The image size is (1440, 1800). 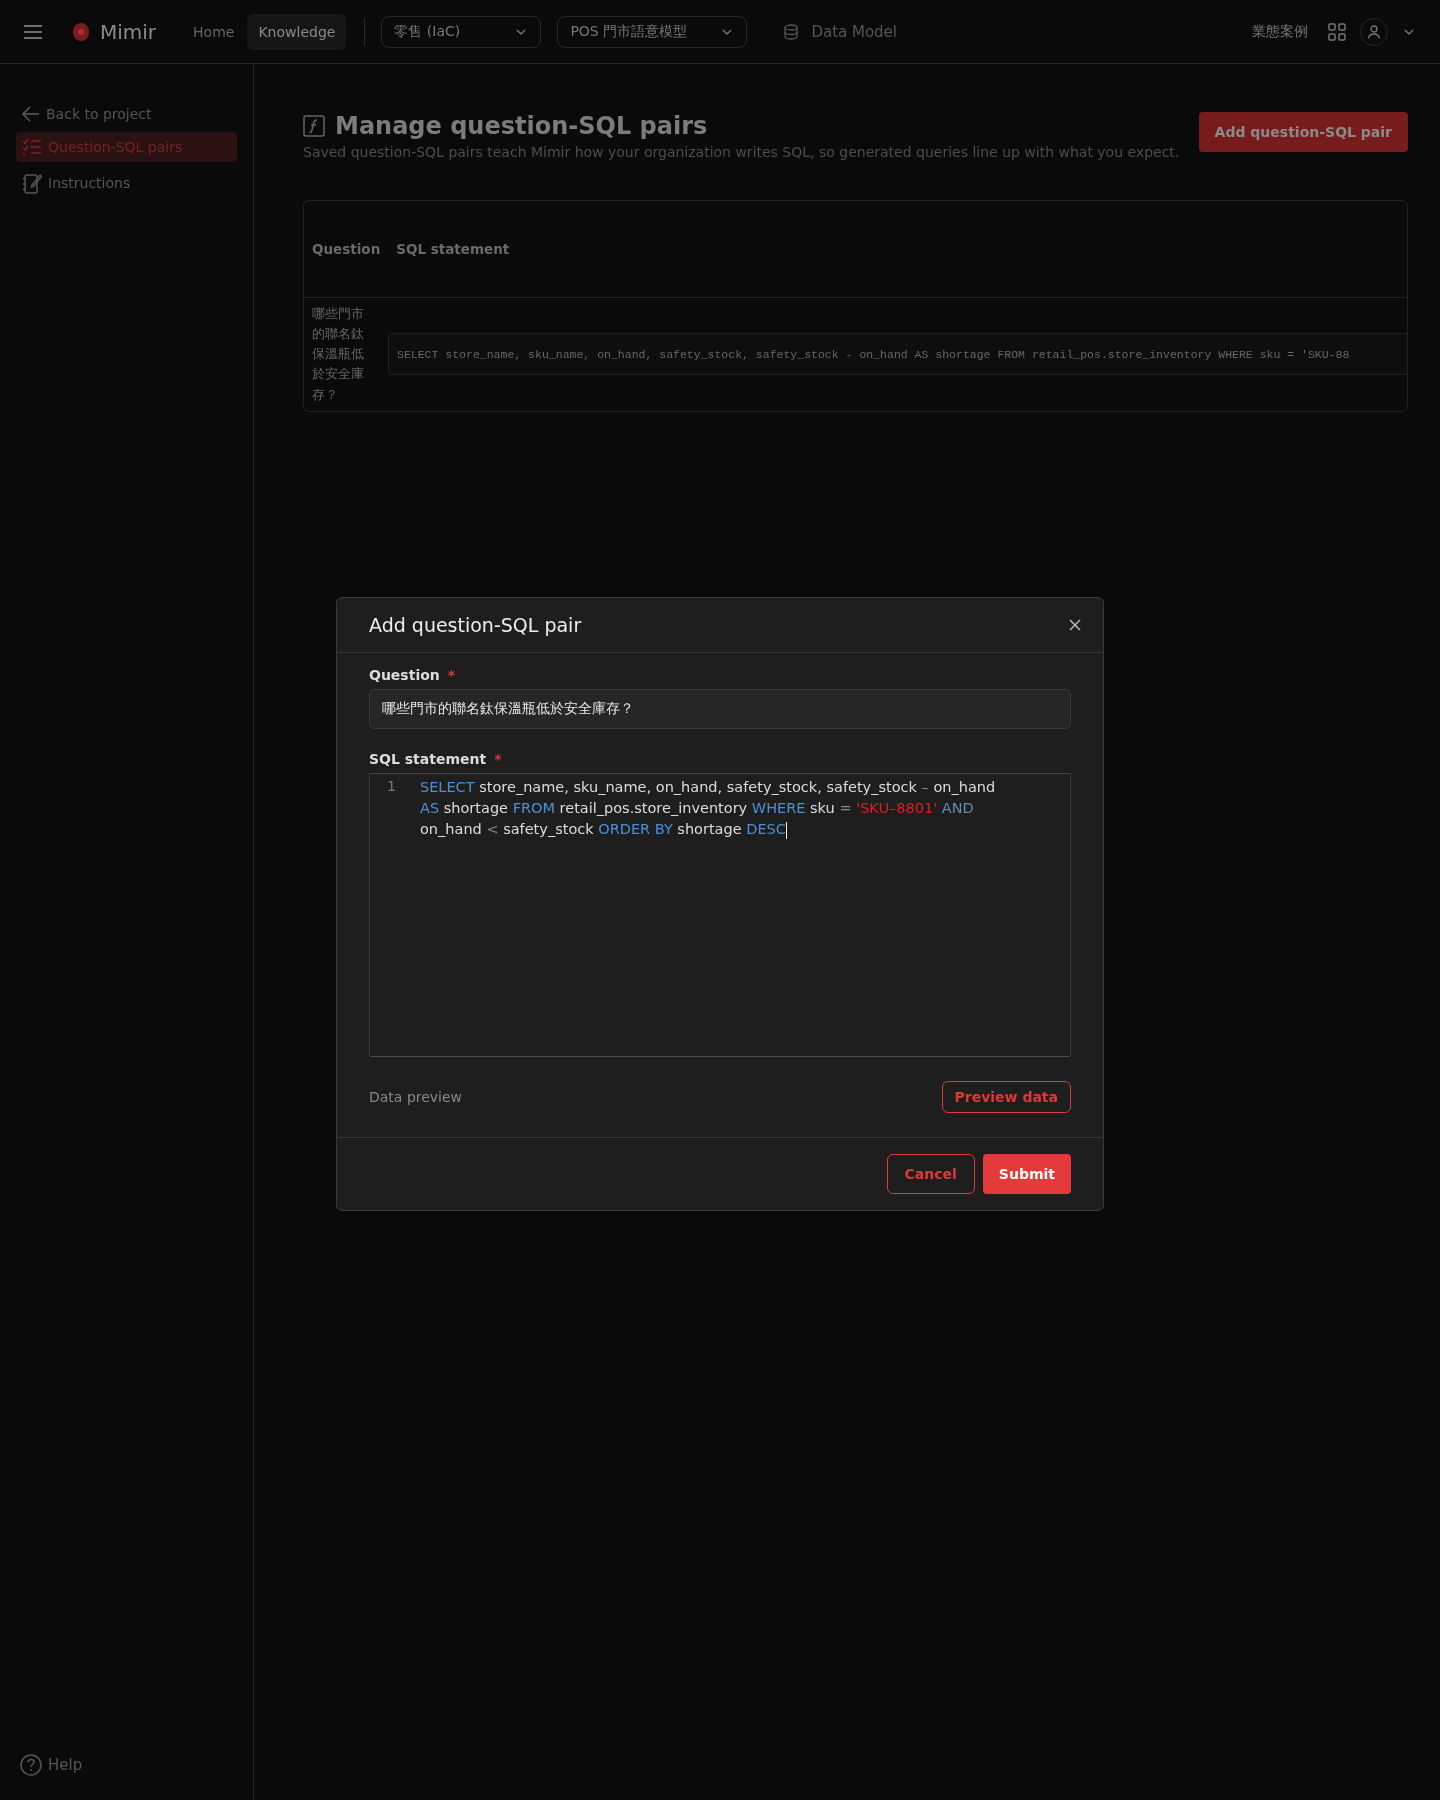 I want to click on project-dropdown: 零售 (IaC), so click(x=461, y=31).